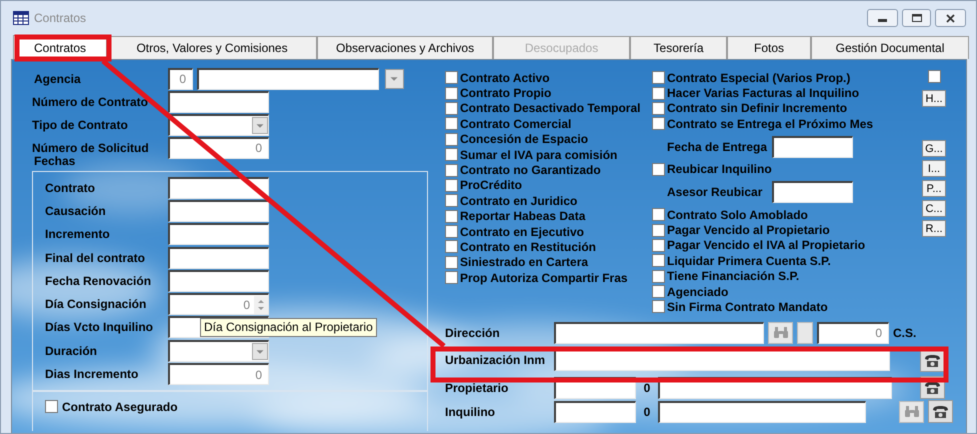 This screenshot has height=434, width=977. Describe the element at coordinates (76, 211) in the screenshot. I see `field-label: Causación` at that location.